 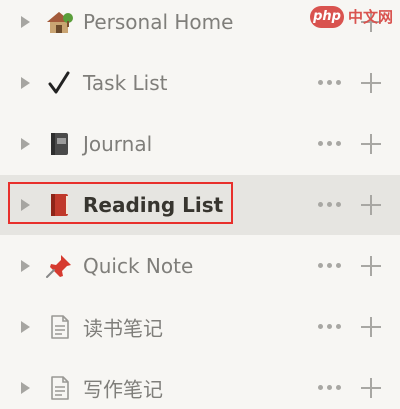 I want to click on watermark-logo: php 中文网, so click(x=352, y=18).